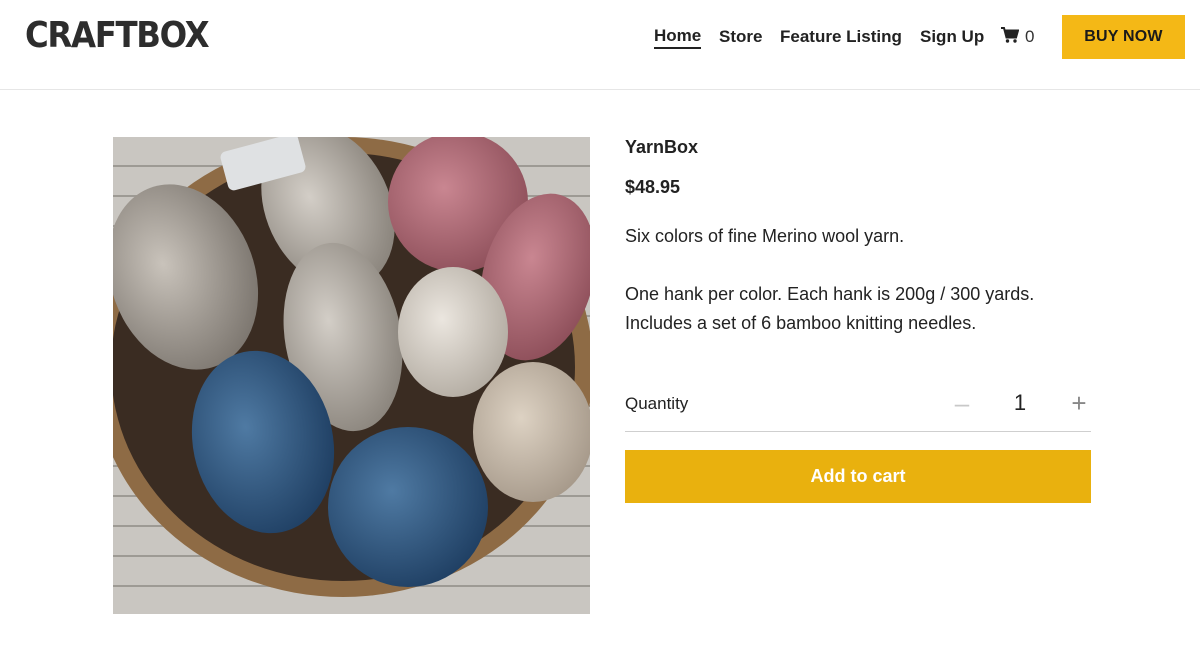 Image resolution: width=1200 pixels, height=645 pixels. I want to click on product-title: YarnBox, so click(662, 147).